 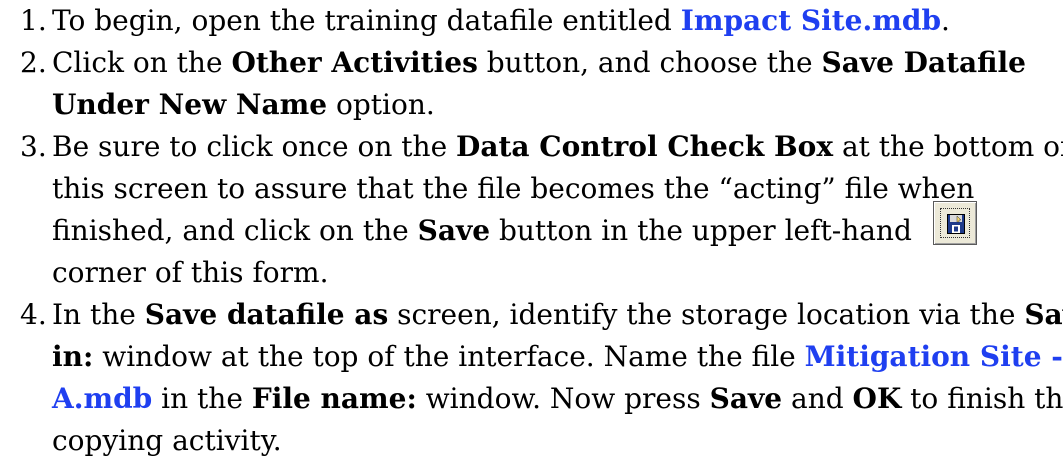 What do you see at coordinates (254, 146) in the screenshot?
I see `step-text: Be sure to click once on the` at bounding box center [254, 146].